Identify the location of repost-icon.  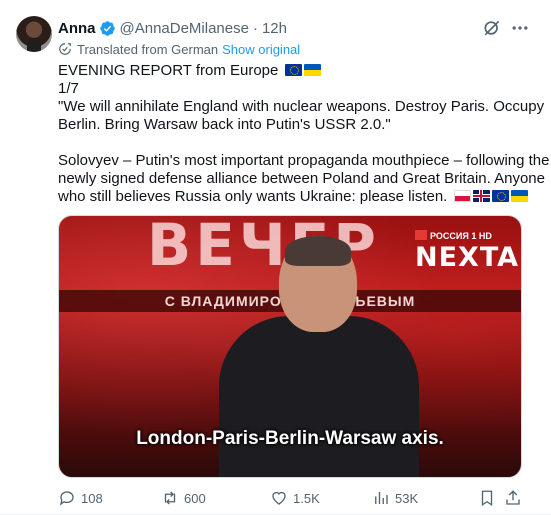
(170, 498).